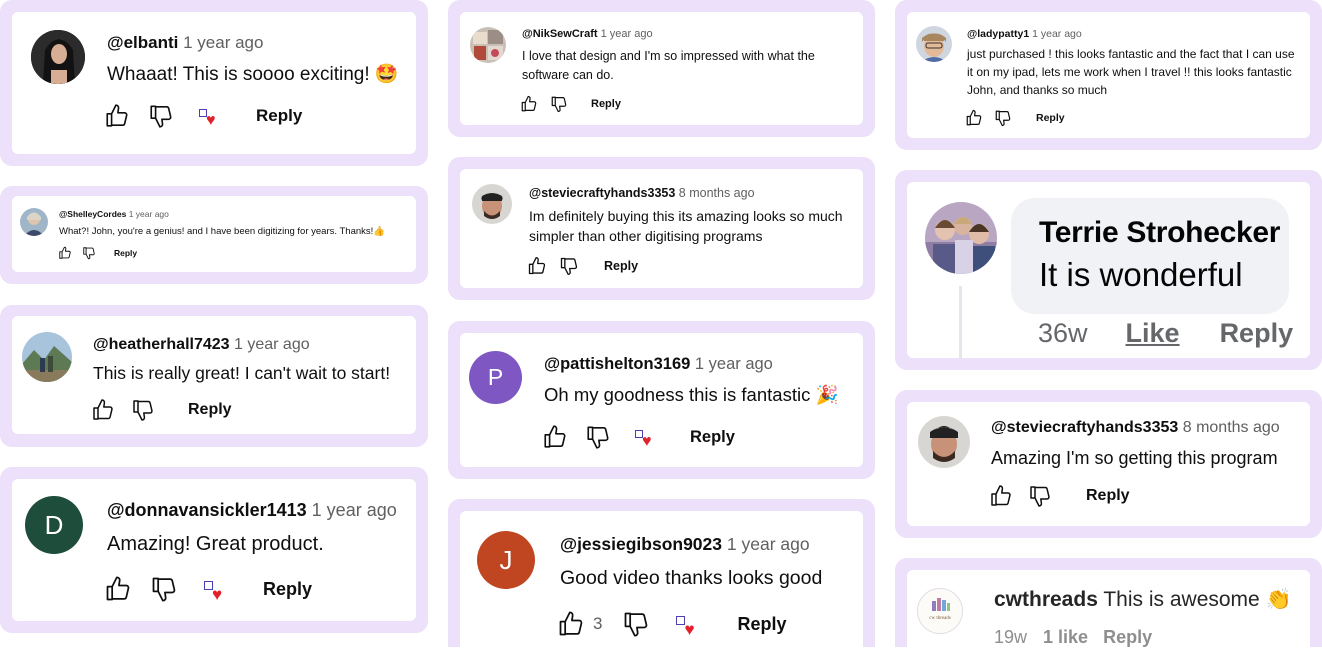 This screenshot has height=648, width=1322. I want to click on comment-author: @jessiegibson9023, so click(641, 544).